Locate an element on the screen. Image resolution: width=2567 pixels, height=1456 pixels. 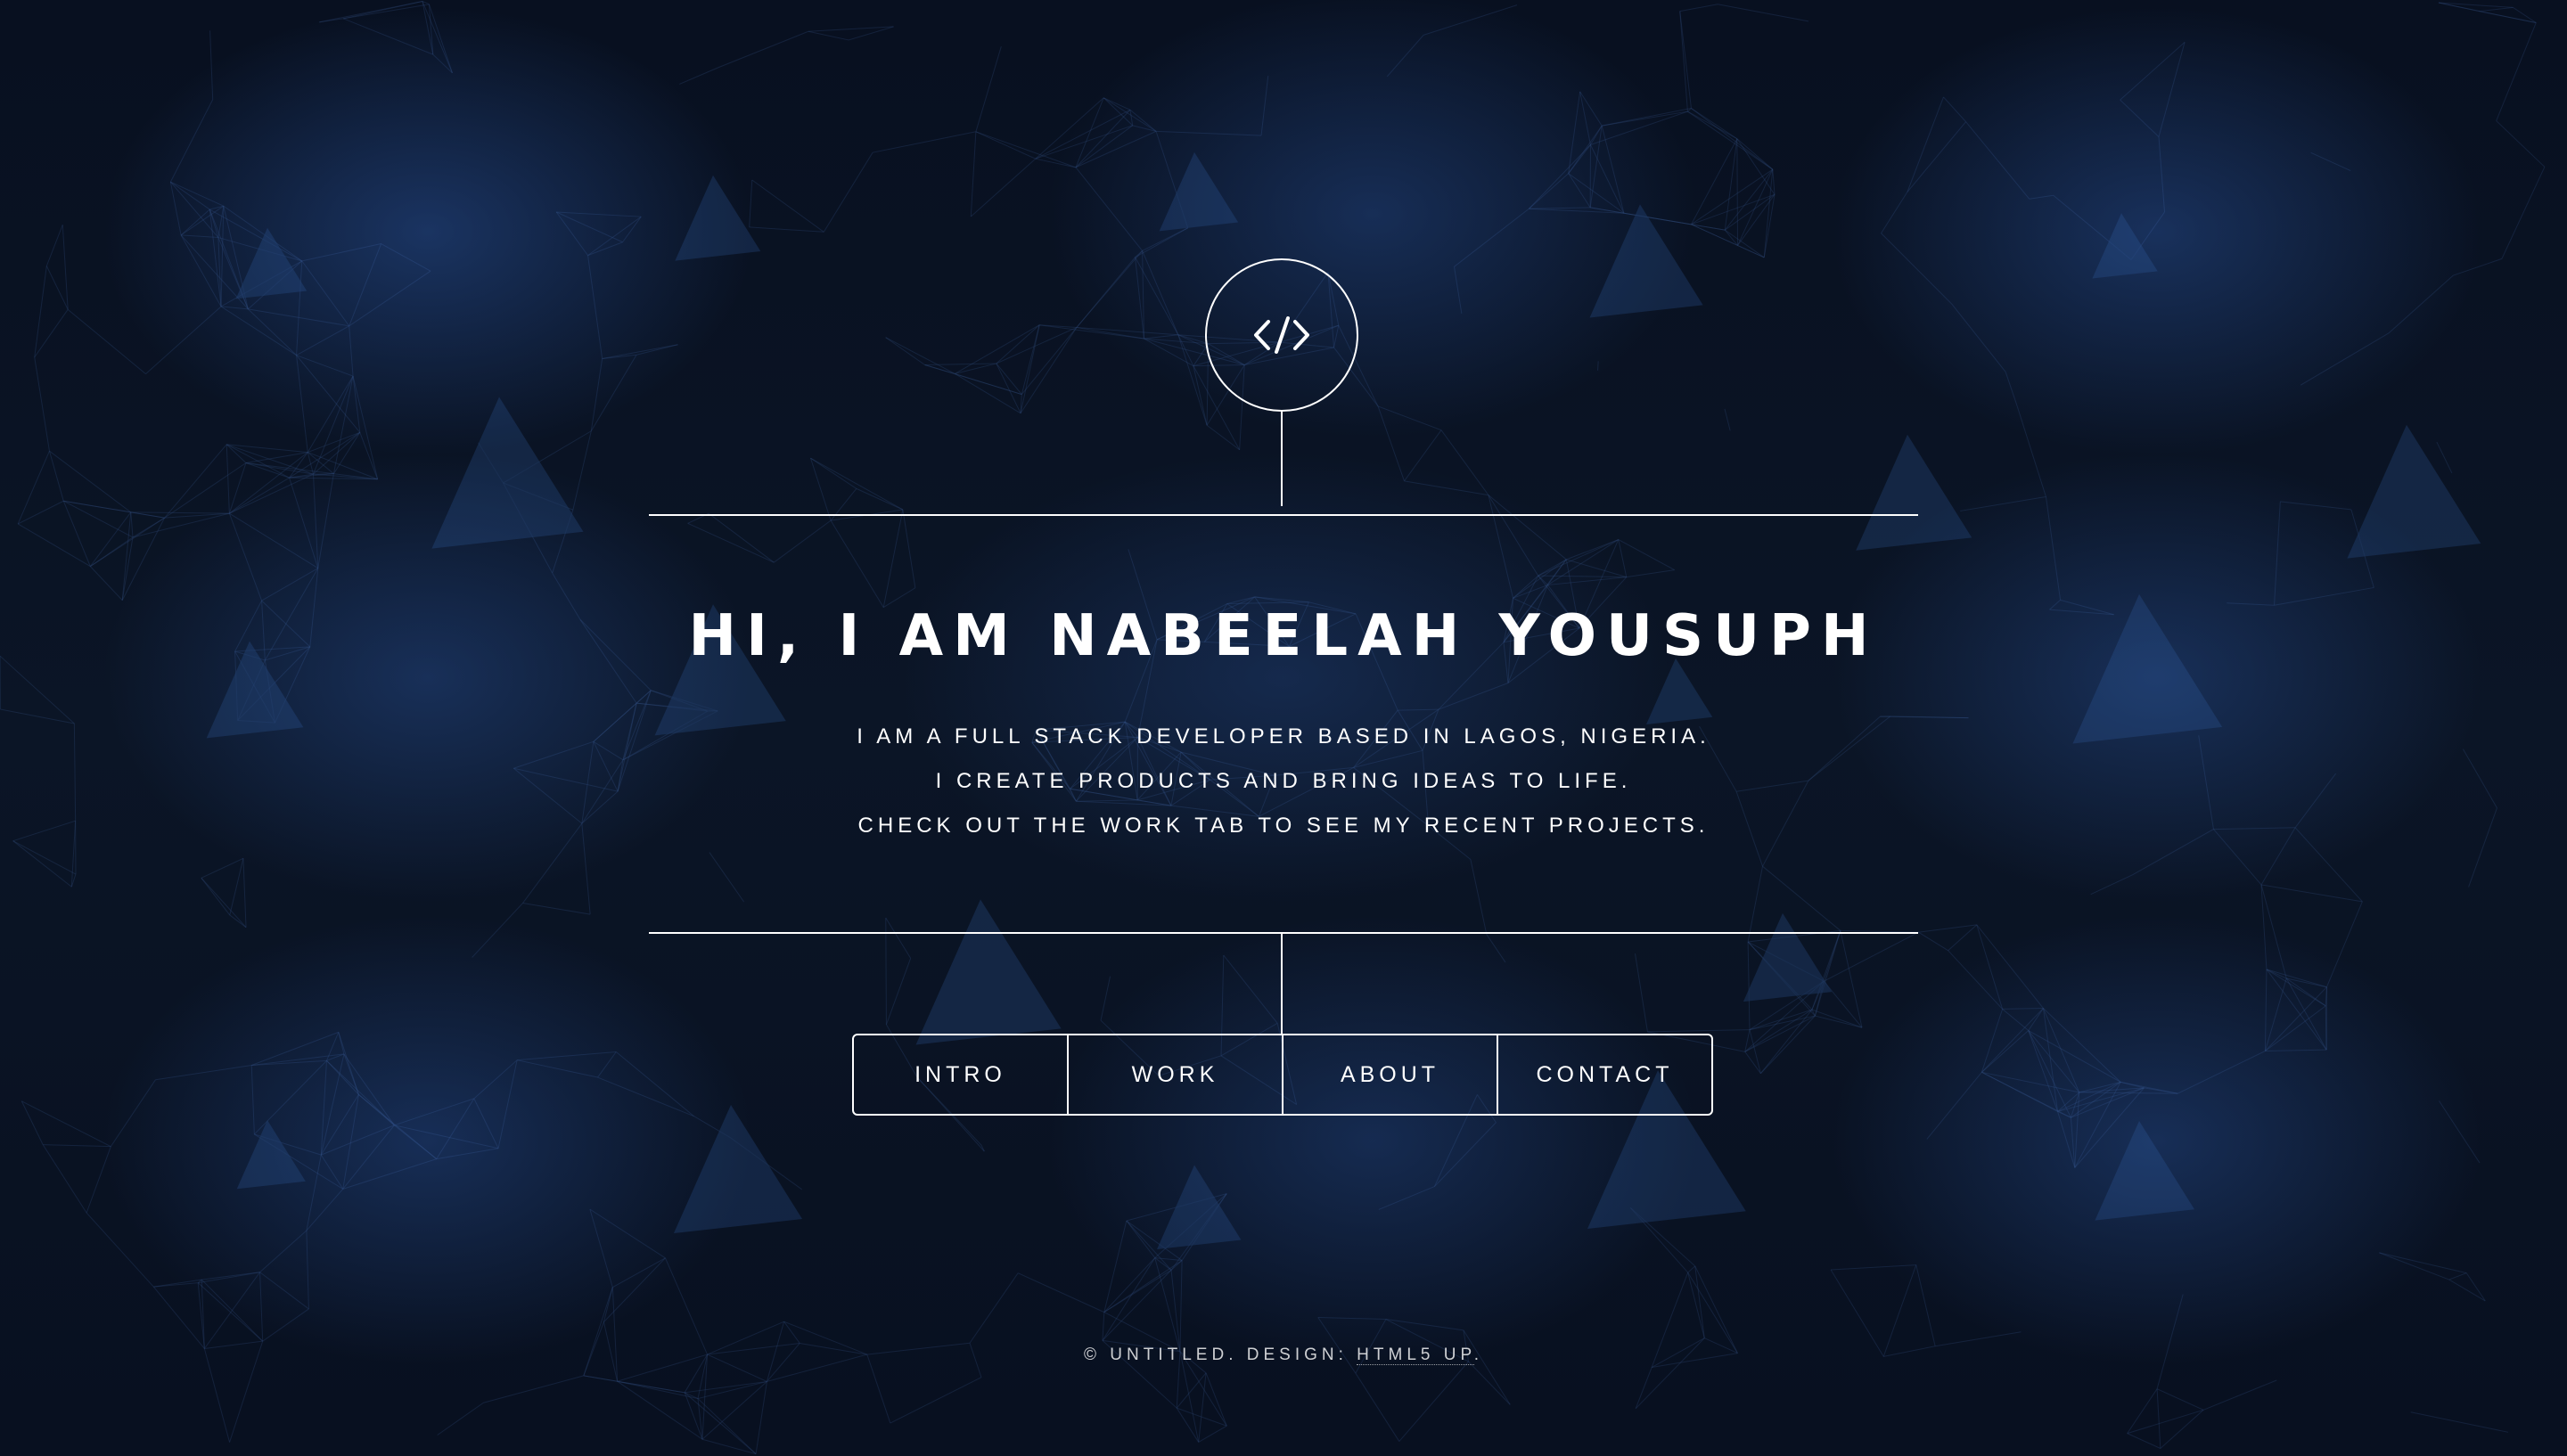
footer-suffix: . is located at coordinates (1478, 1355).